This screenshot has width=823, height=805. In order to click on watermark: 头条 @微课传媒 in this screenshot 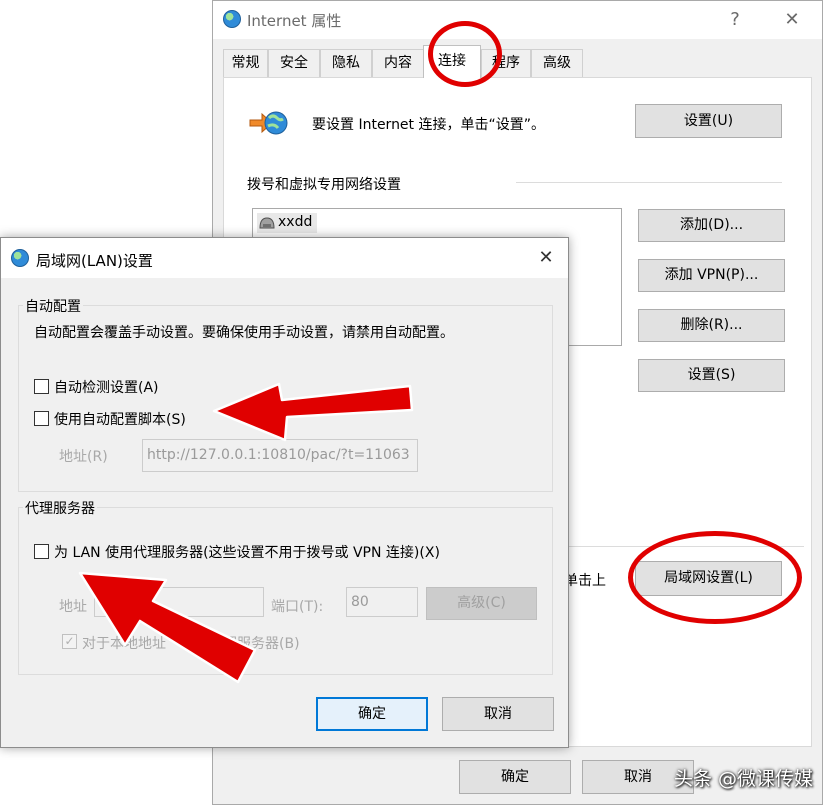, I will do `click(743, 779)`.